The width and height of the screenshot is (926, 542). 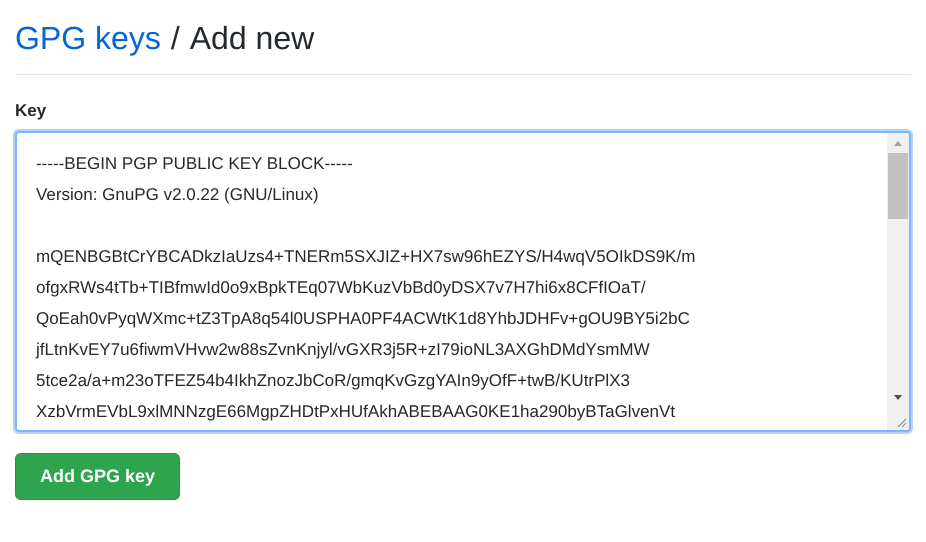 I want to click on add-gpg-key-button: Add GPG key, so click(x=97, y=476).